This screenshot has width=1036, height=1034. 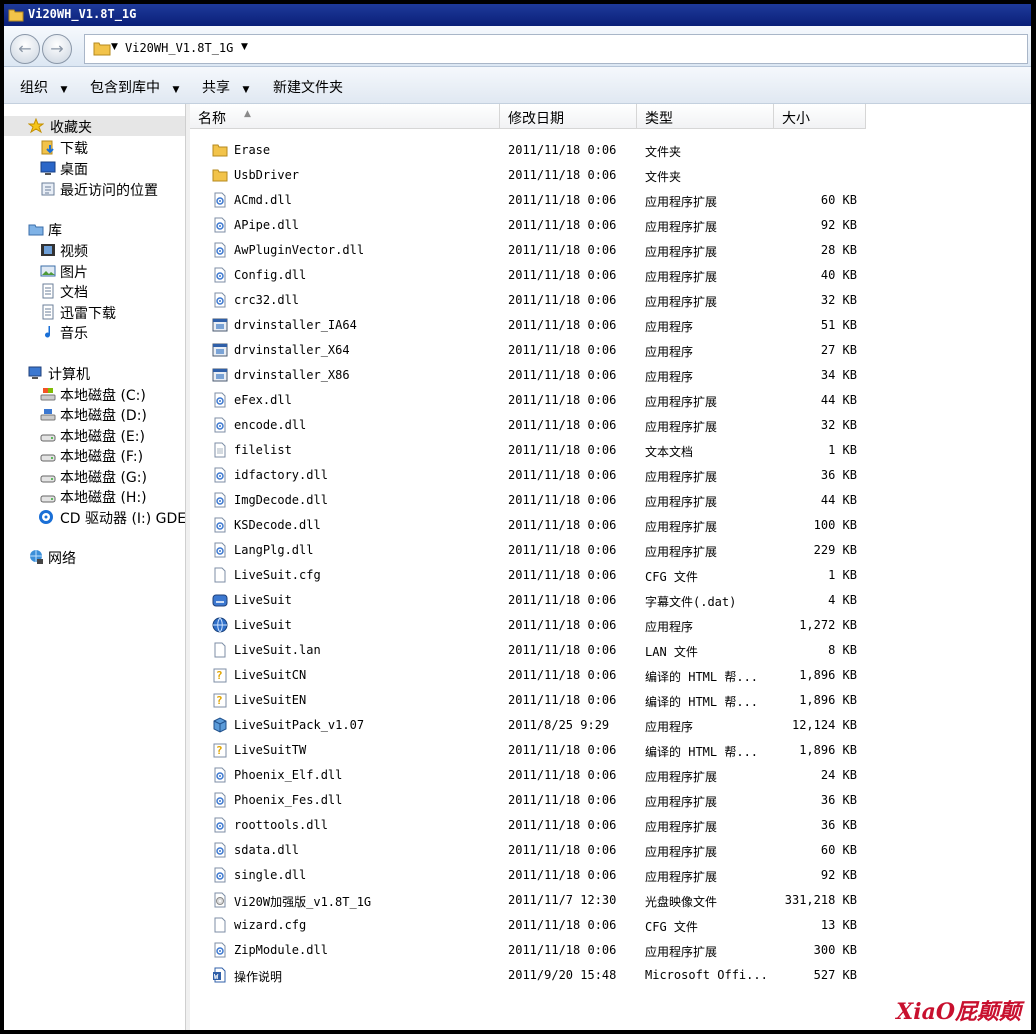 I want to click on chm-help-icon: ?, so click(x=220, y=700).